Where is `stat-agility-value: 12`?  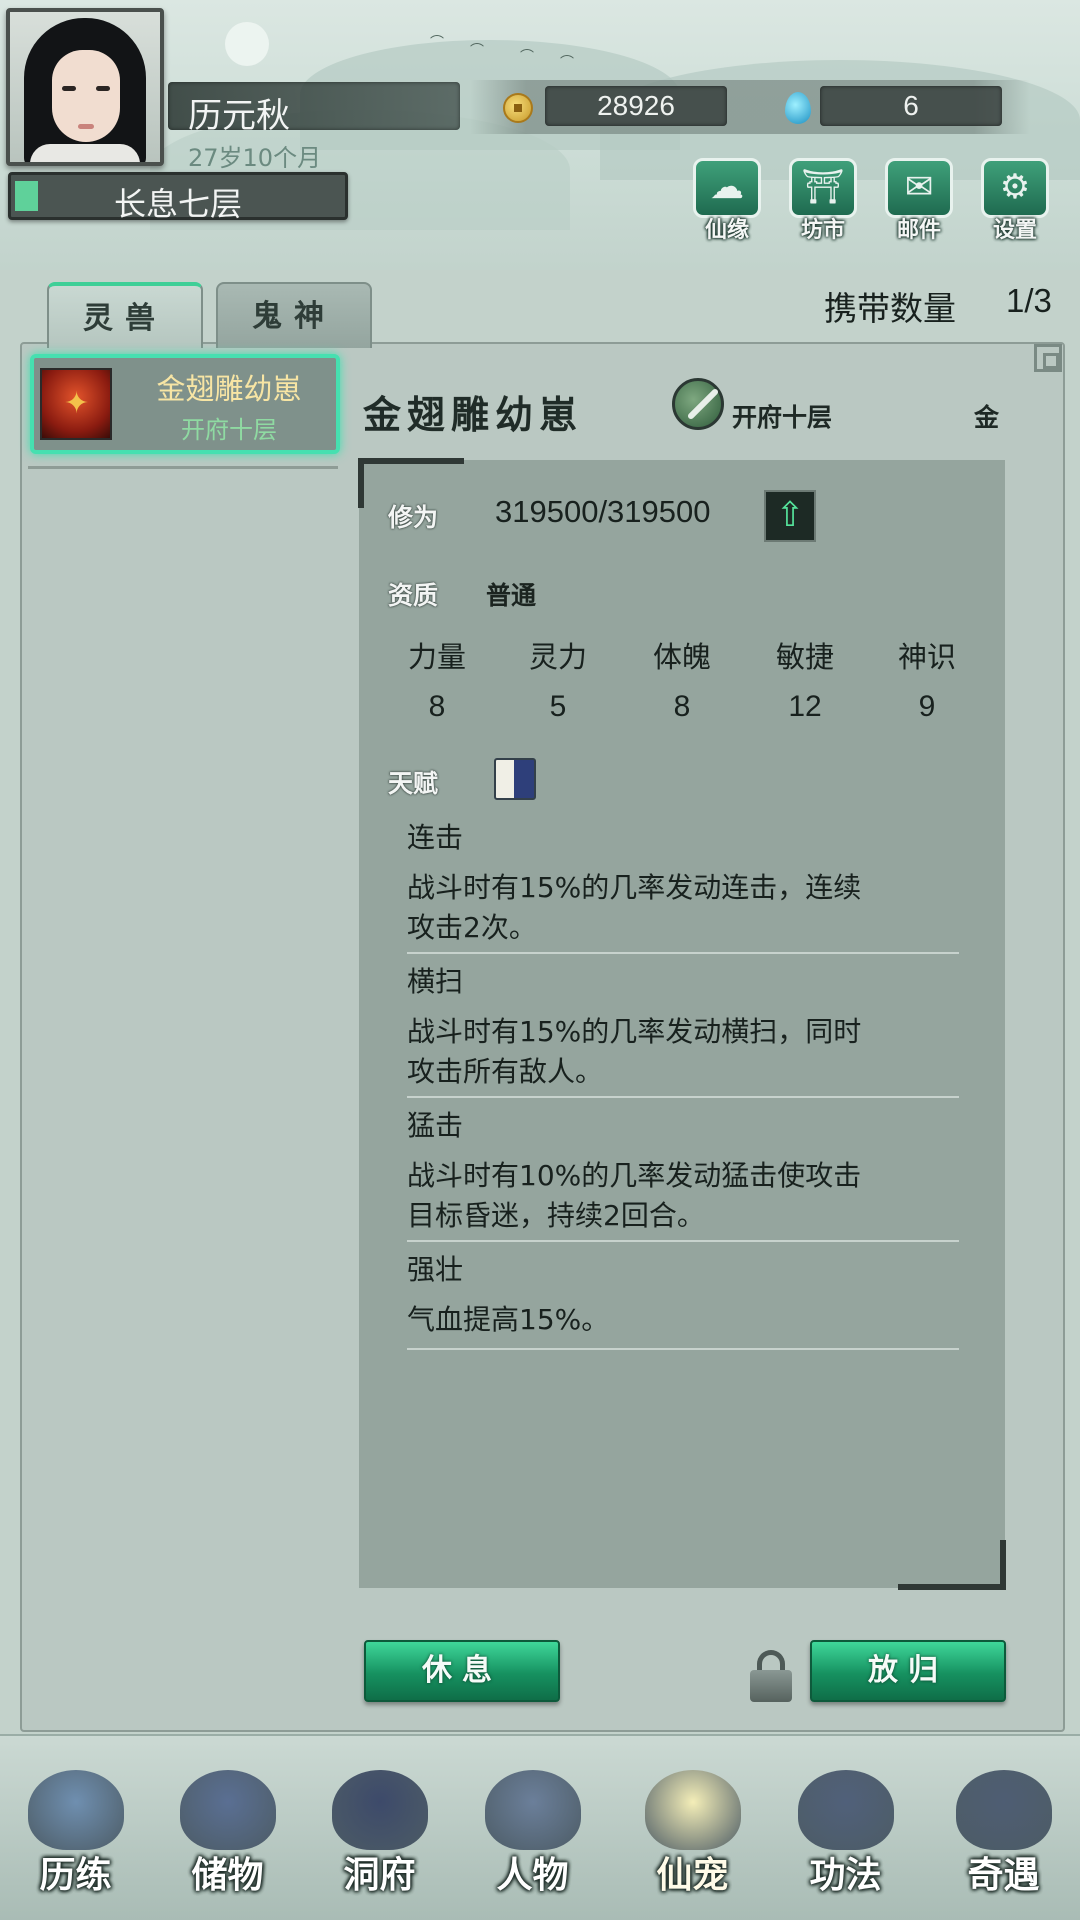
stat-agility-value: 12 is located at coordinates (805, 706).